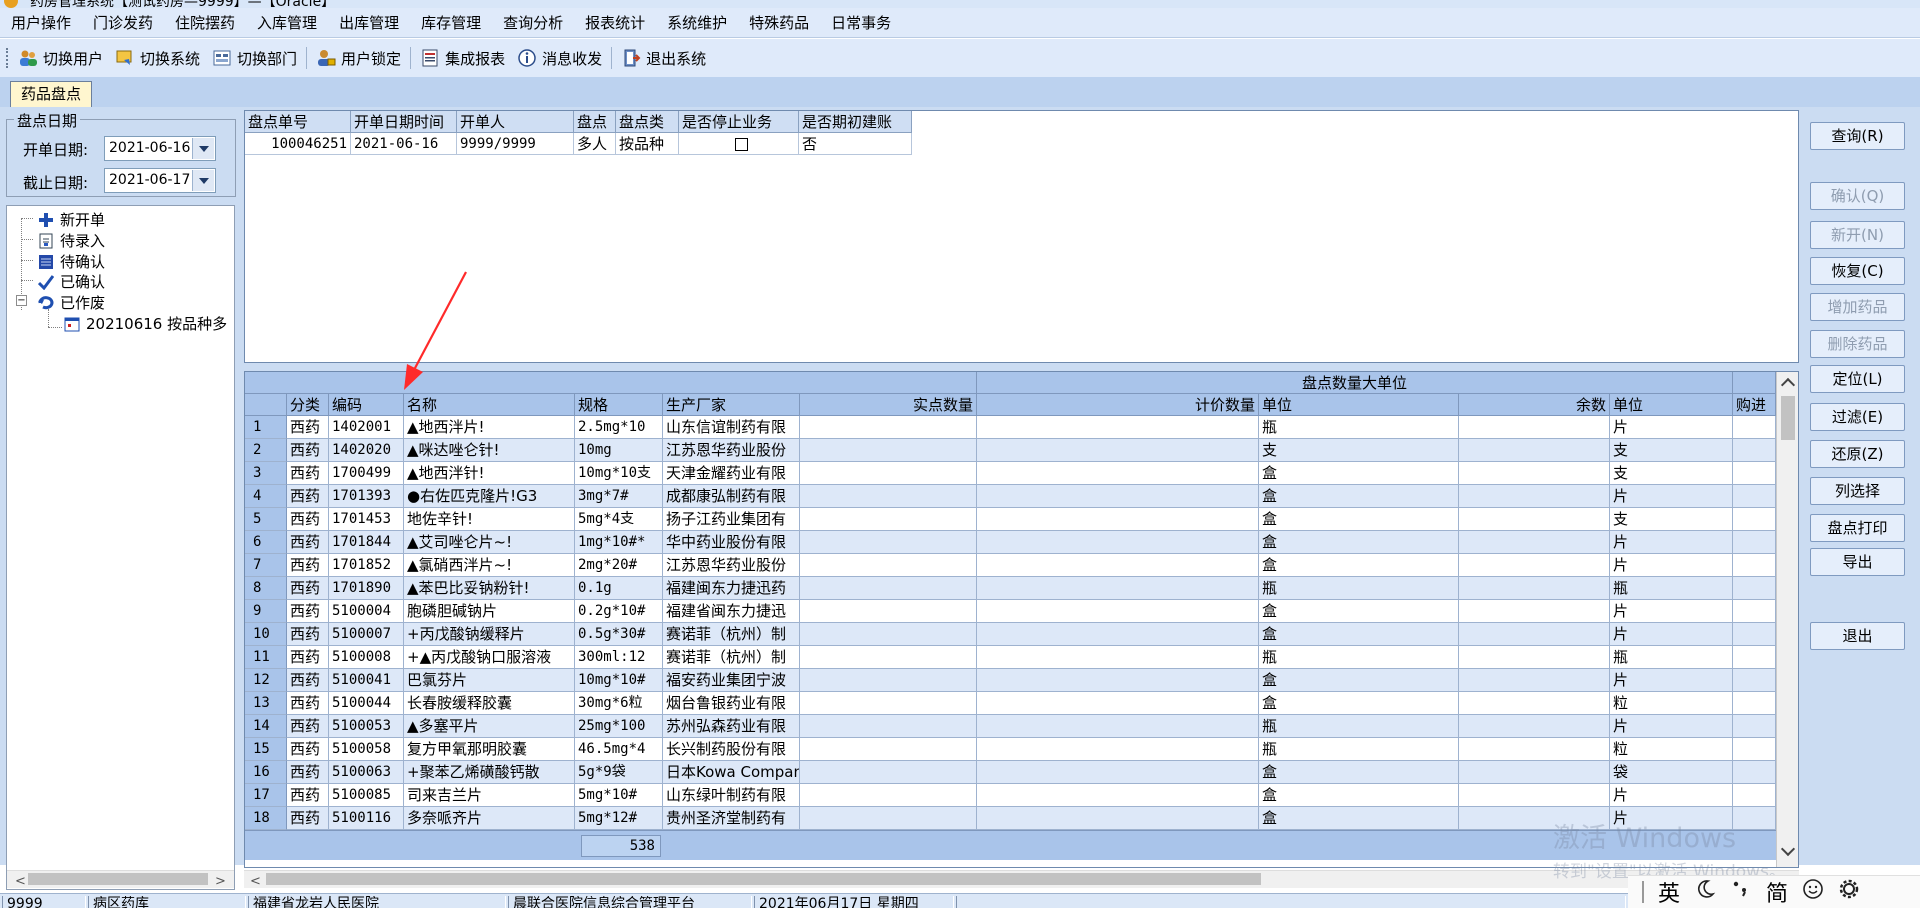  Describe the element at coordinates (595, 122) in the screenshot. I see `column-header: 盘点` at that location.